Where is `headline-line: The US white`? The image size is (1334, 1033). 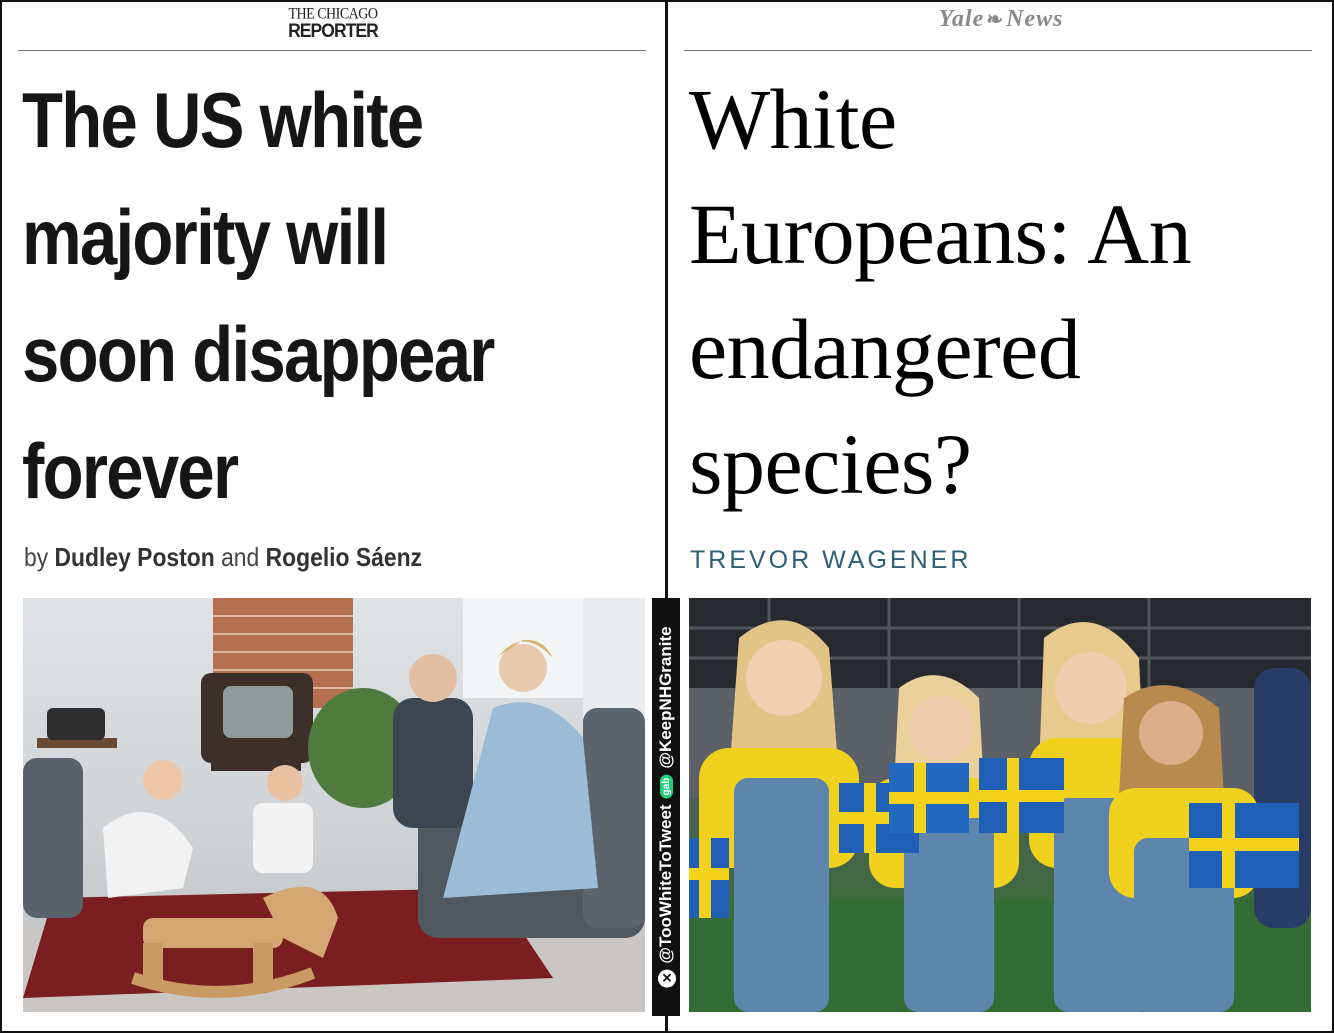
headline-line: The US white is located at coordinates (223, 120).